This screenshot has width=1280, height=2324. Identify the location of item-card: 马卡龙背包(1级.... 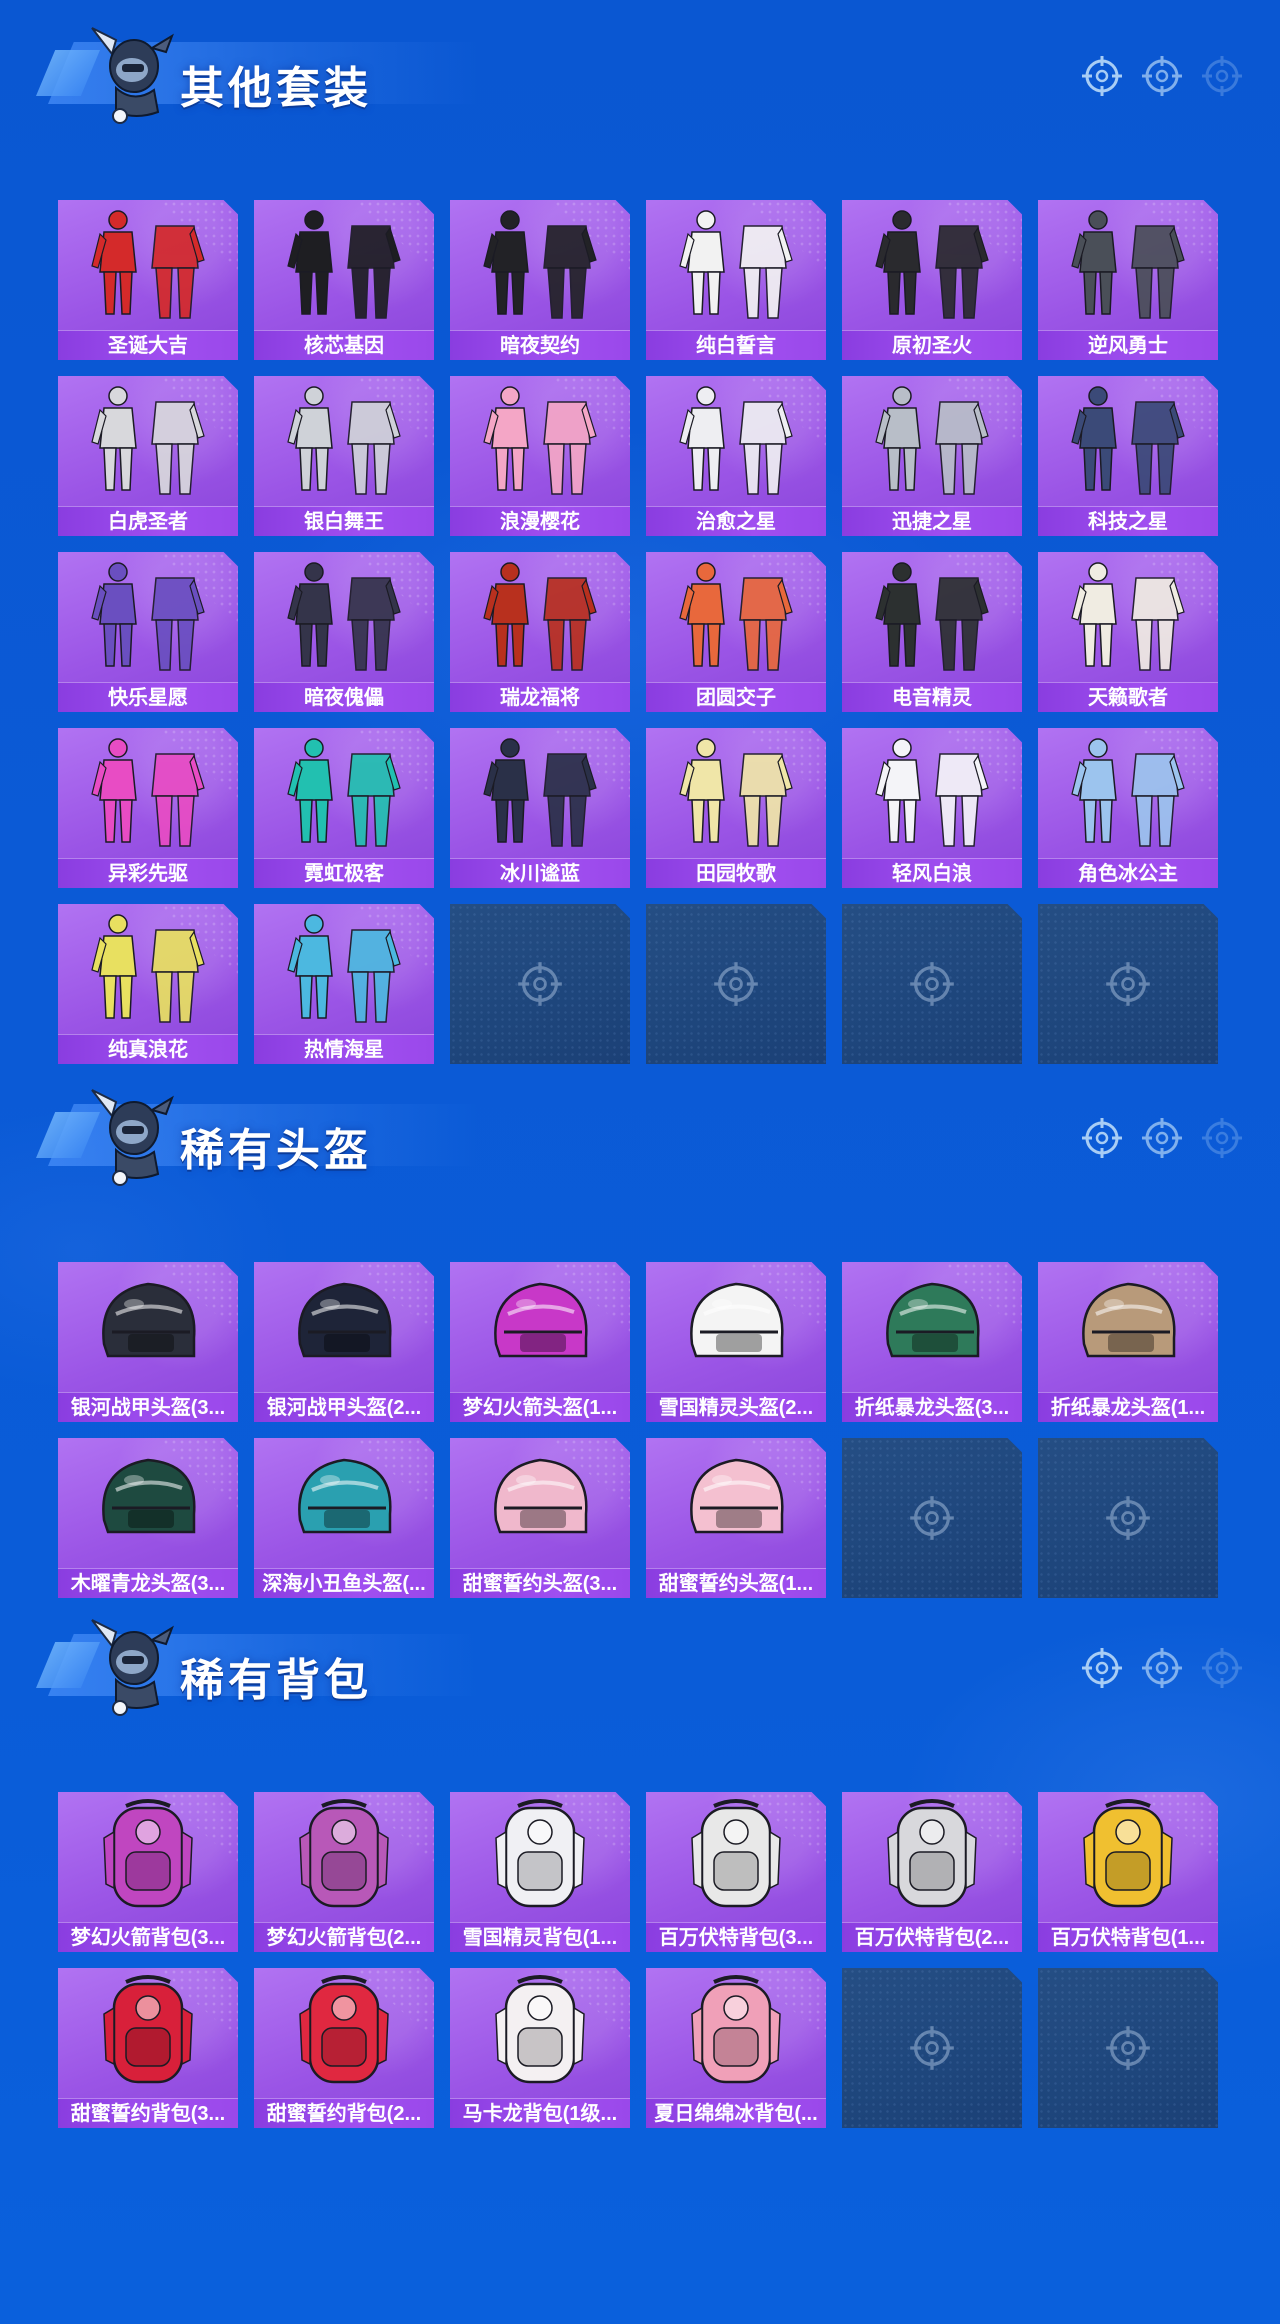
(540, 2048).